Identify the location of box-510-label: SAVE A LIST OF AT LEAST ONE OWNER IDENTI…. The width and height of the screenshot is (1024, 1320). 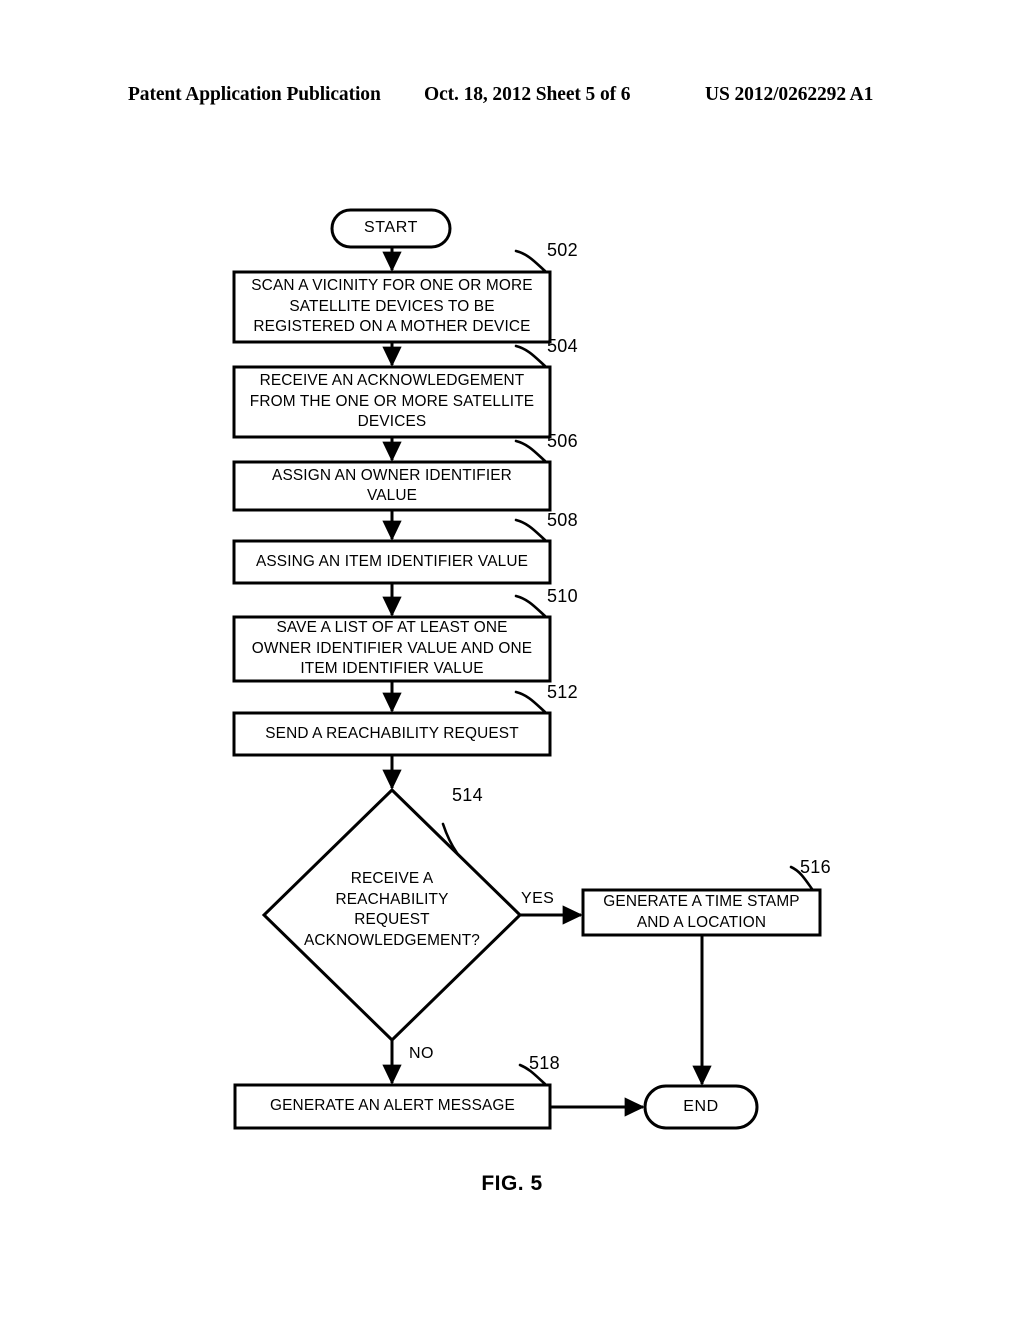
(392, 648).